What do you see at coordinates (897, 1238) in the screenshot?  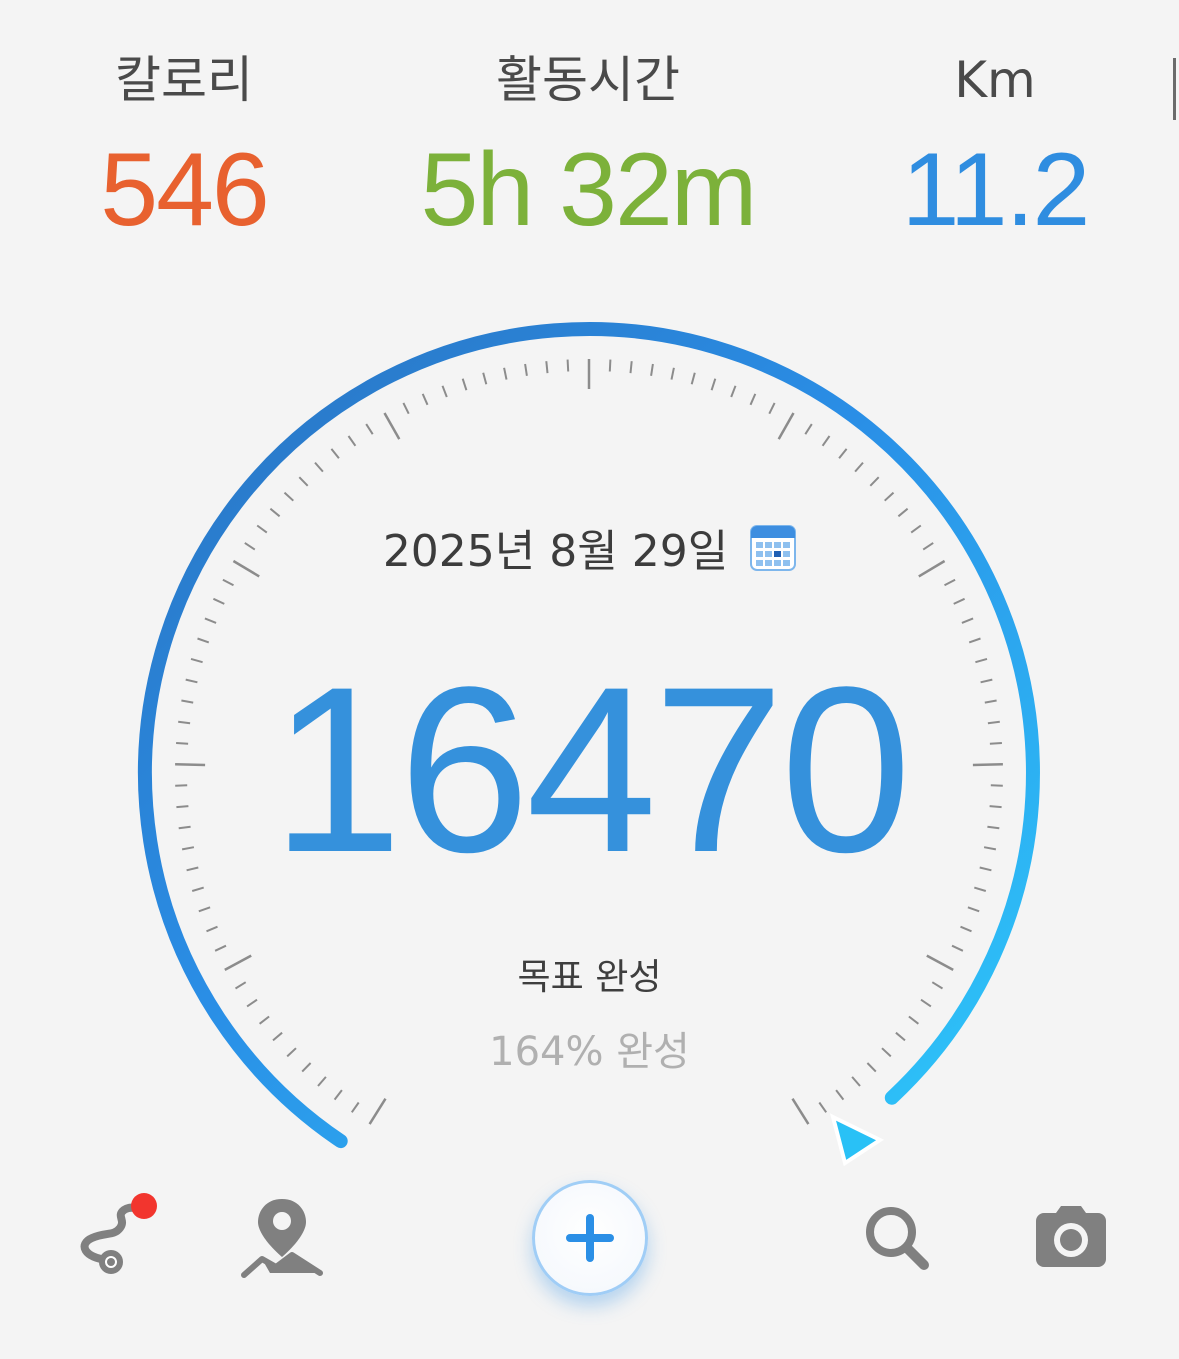 I see `search-icon` at bounding box center [897, 1238].